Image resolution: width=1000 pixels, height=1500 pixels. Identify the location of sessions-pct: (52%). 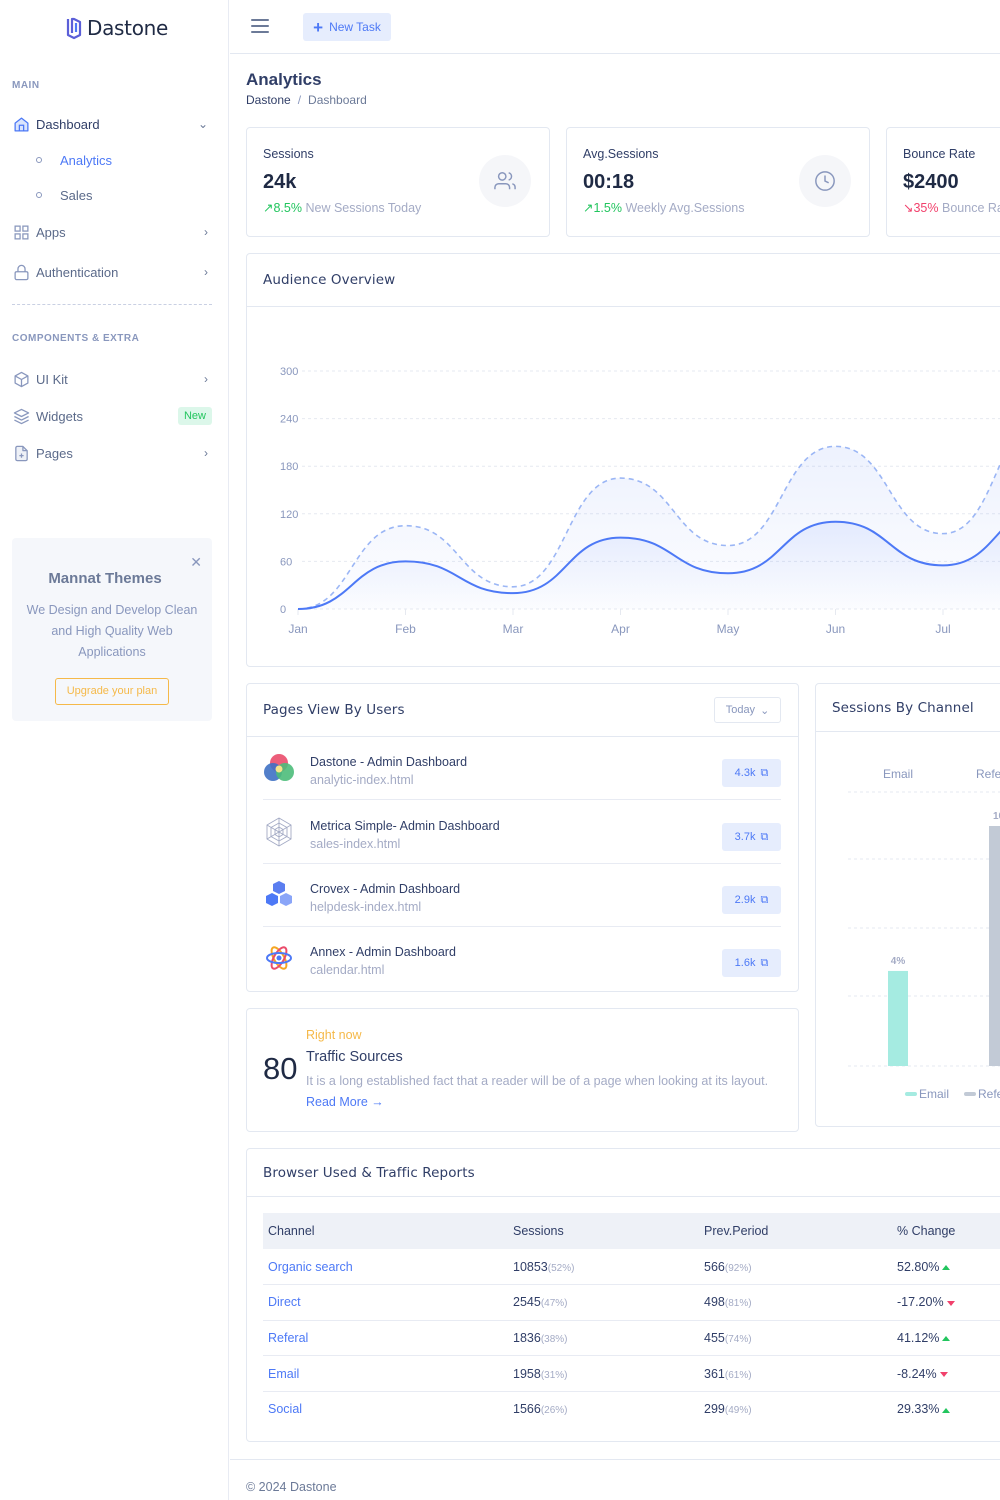
(561, 1268).